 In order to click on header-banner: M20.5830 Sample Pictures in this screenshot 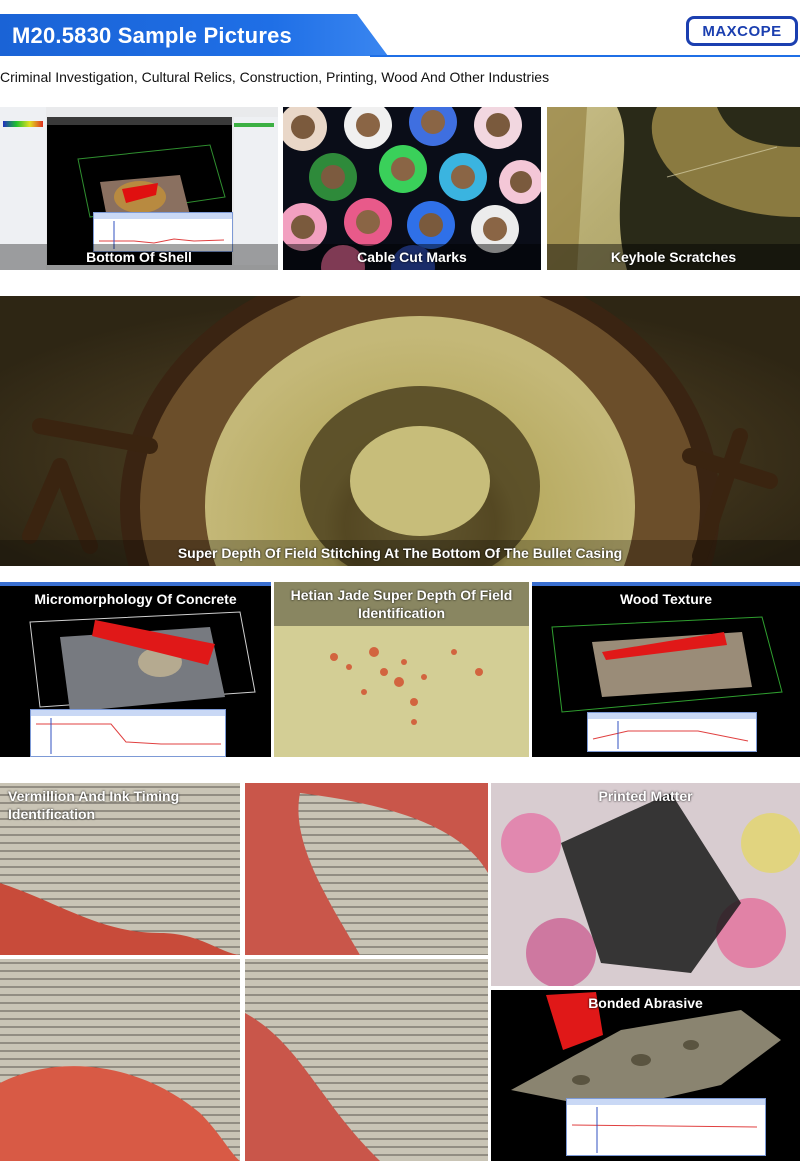, I will do `click(194, 35)`.